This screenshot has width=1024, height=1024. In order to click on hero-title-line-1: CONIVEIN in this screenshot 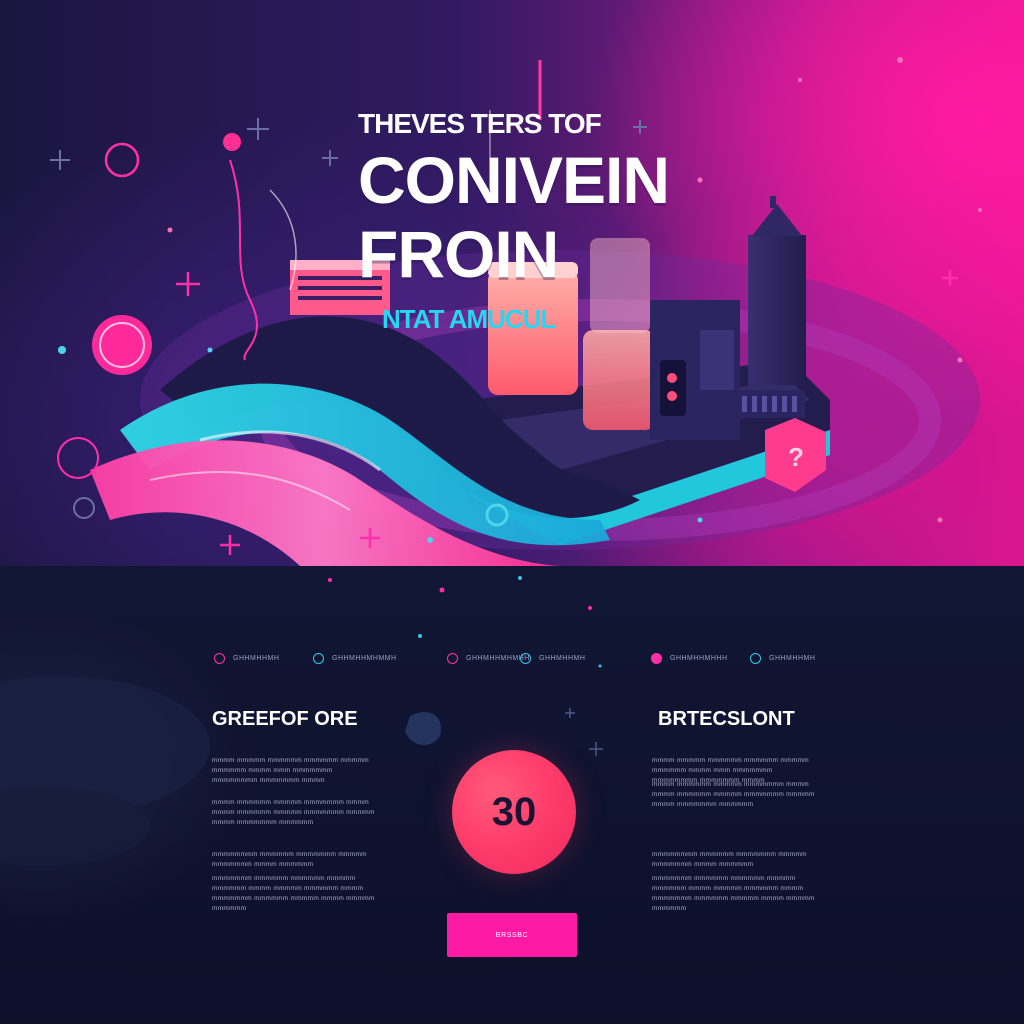, I will do `click(514, 180)`.